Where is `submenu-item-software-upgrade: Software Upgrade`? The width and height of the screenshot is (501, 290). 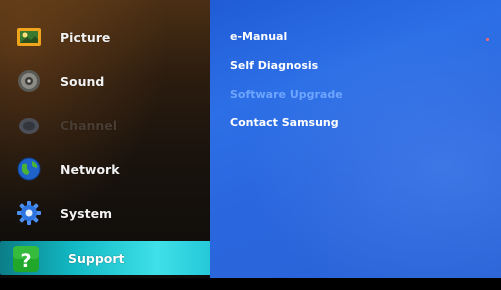 submenu-item-software-upgrade: Software Upgrade is located at coordinates (286, 94).